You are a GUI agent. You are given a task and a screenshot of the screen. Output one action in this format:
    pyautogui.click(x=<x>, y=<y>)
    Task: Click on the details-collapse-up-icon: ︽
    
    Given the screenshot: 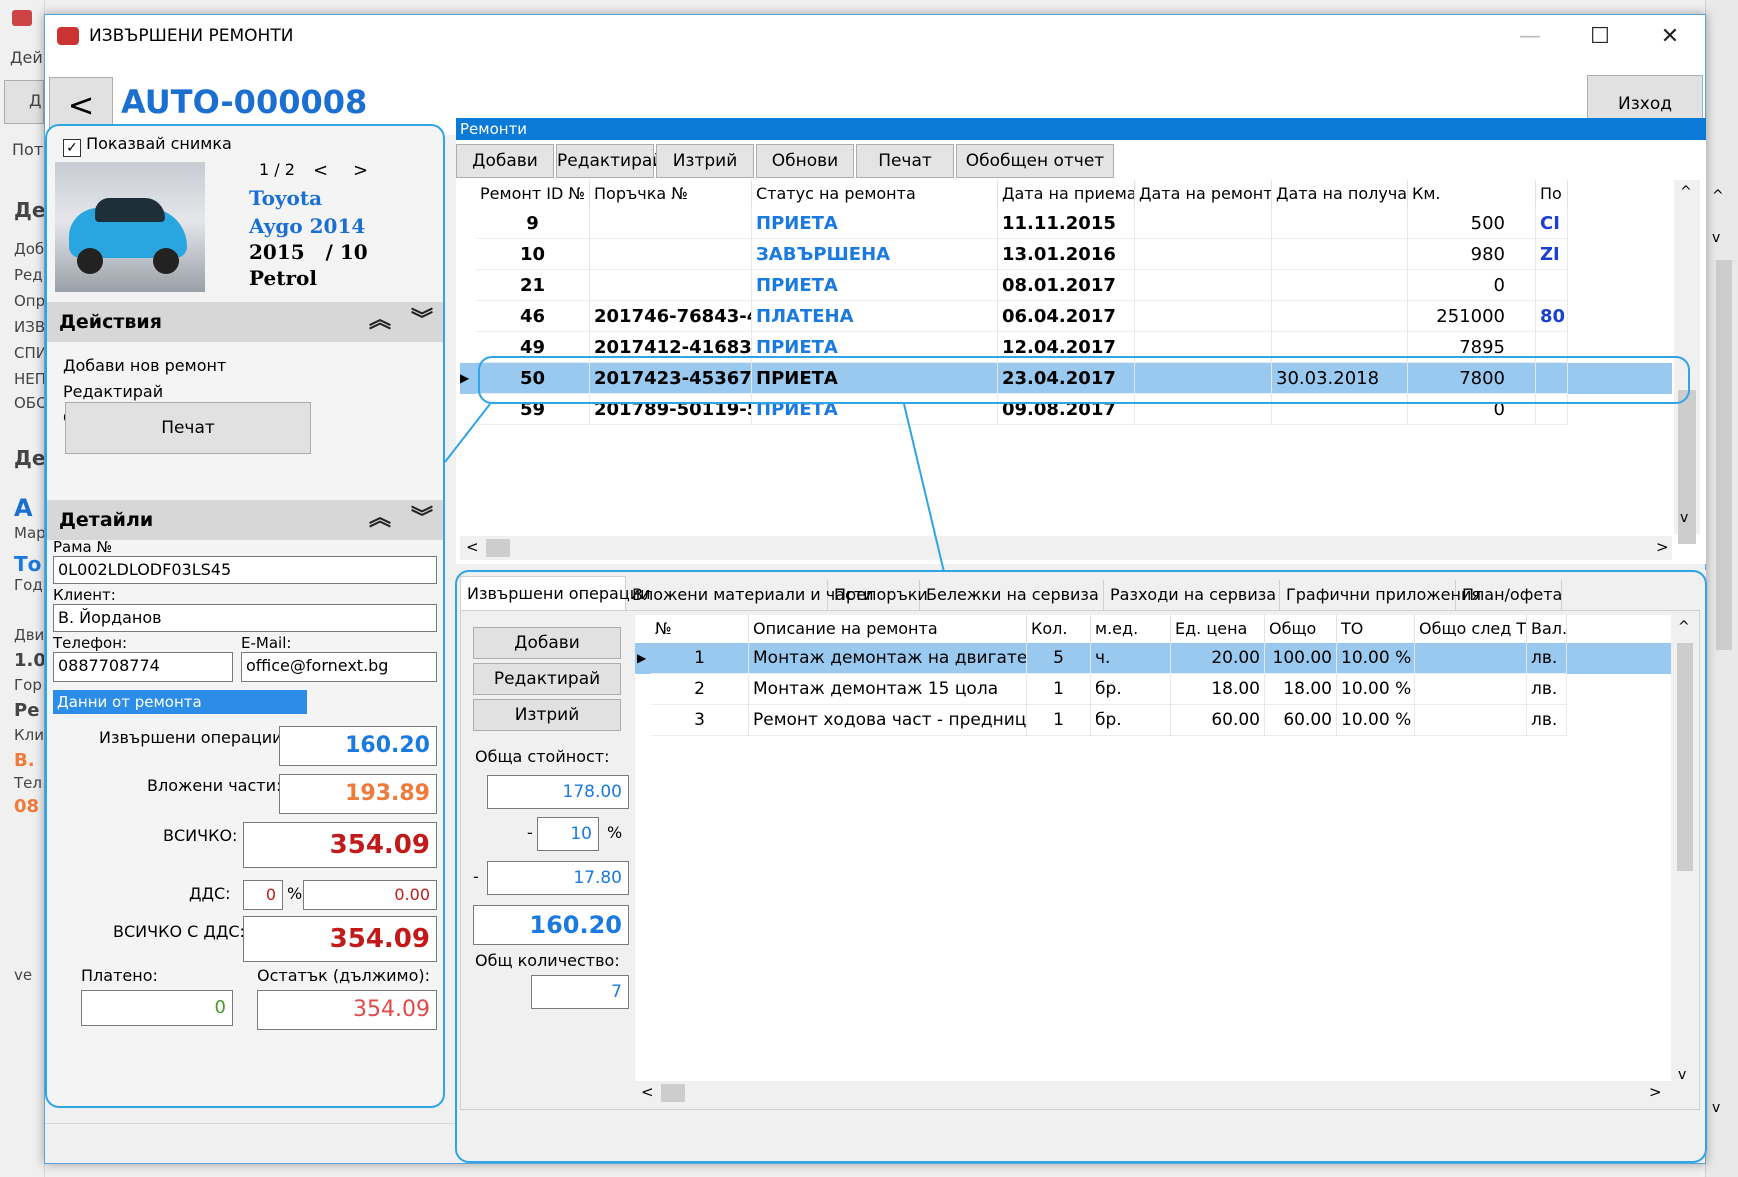 What is the action you would take?
    pyautogui.click(x=380, y=519)
    